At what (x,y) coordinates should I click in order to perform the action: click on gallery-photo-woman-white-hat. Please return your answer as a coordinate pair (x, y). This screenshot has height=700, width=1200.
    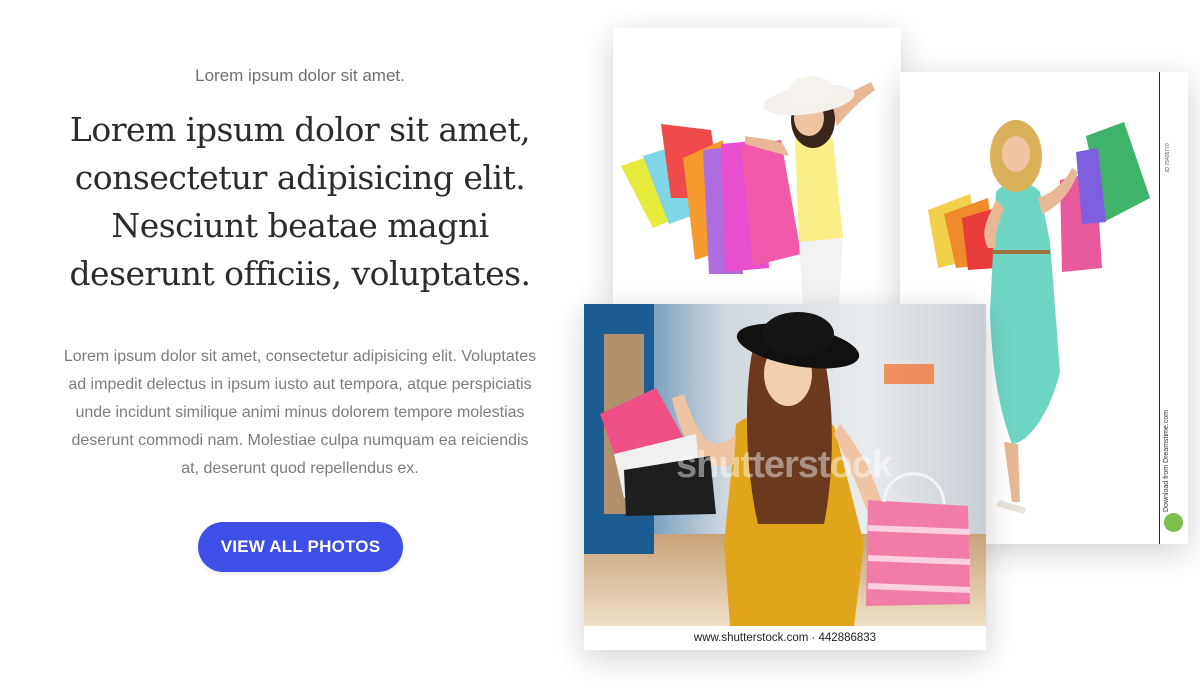
    Looking at the image, I should click on (757, 166).